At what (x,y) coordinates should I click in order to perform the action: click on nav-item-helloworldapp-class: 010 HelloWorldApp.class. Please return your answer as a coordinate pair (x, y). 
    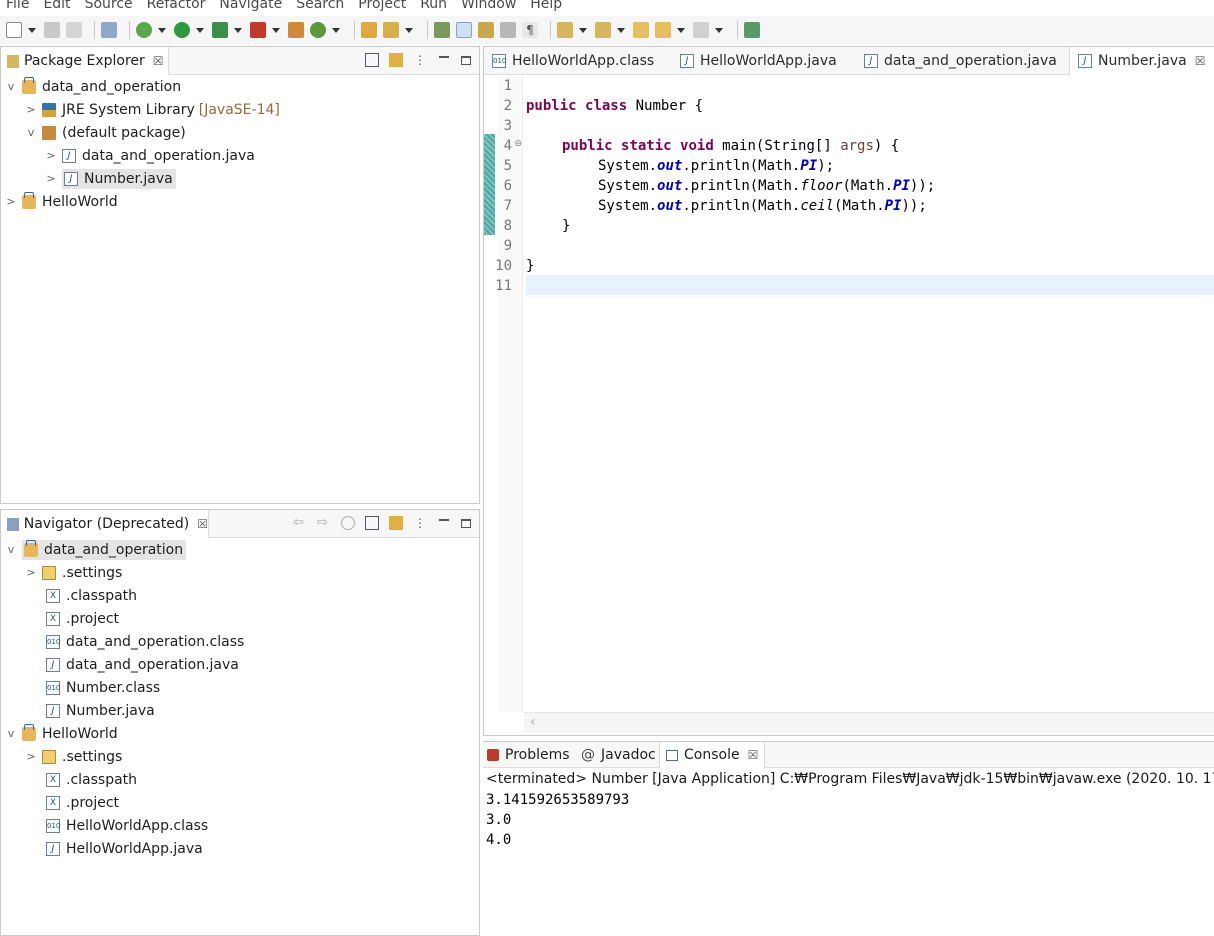
    Looking at the image, I should click on (125, 825).